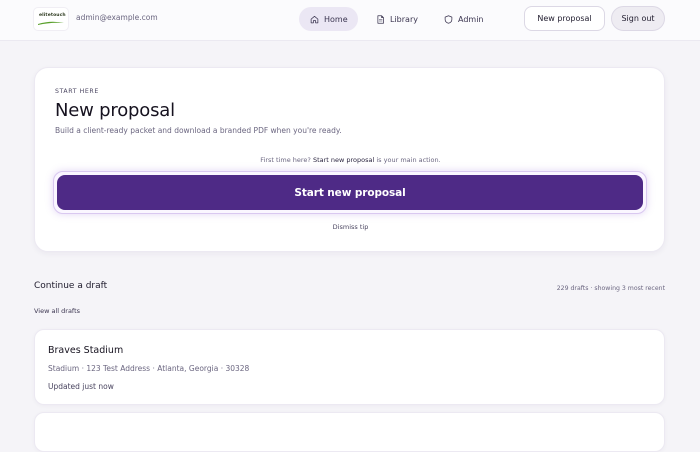  What do you see at coordinates (564, 18) in the screenshot?
I see `header-new-proposal-button: New proposal` at bounding box center [564, 18].